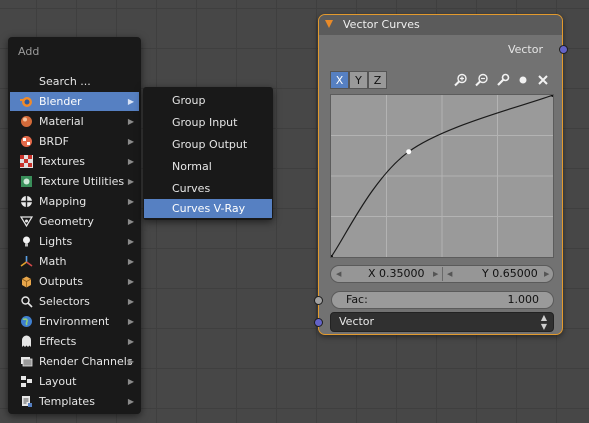  What do you see at coordinates (525, 49) in the screenshot?
I see `output-socket-label: Vector` at bounding box center [525, 49].